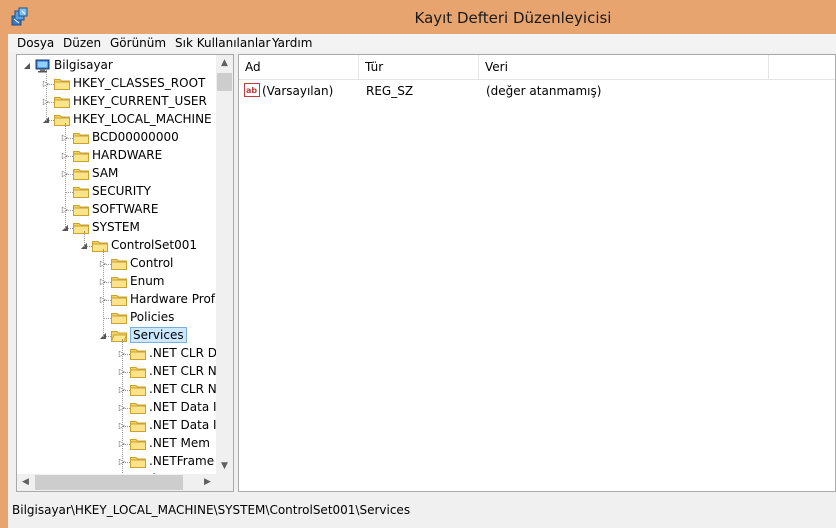 The height and width of the screenshot is (528, 836). What do you see at coordinates (117, 210) in the screenshot?
I see `tree-node-software: ▷ SOFTWARE` at bounding box center [117, 210].